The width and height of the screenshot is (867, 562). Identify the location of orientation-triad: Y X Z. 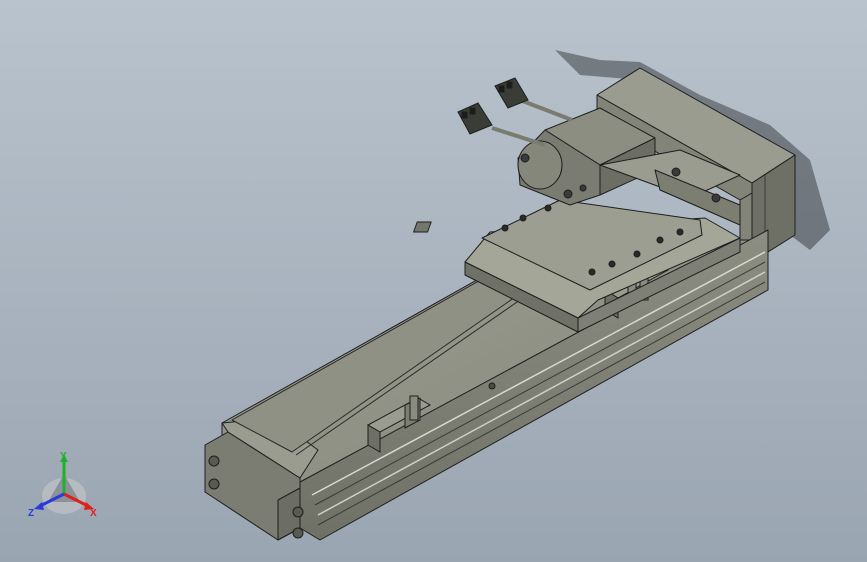
(64, 486).